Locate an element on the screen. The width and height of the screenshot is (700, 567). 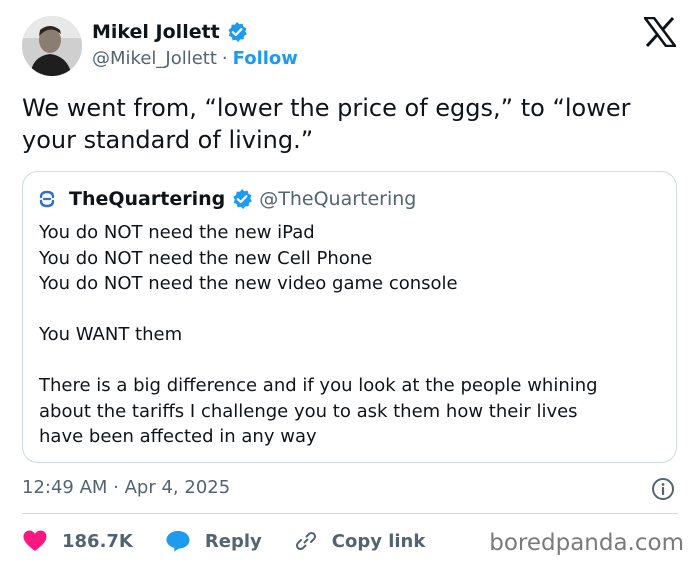
copy-link-button: Copy link is located at coordinates (360, 541).